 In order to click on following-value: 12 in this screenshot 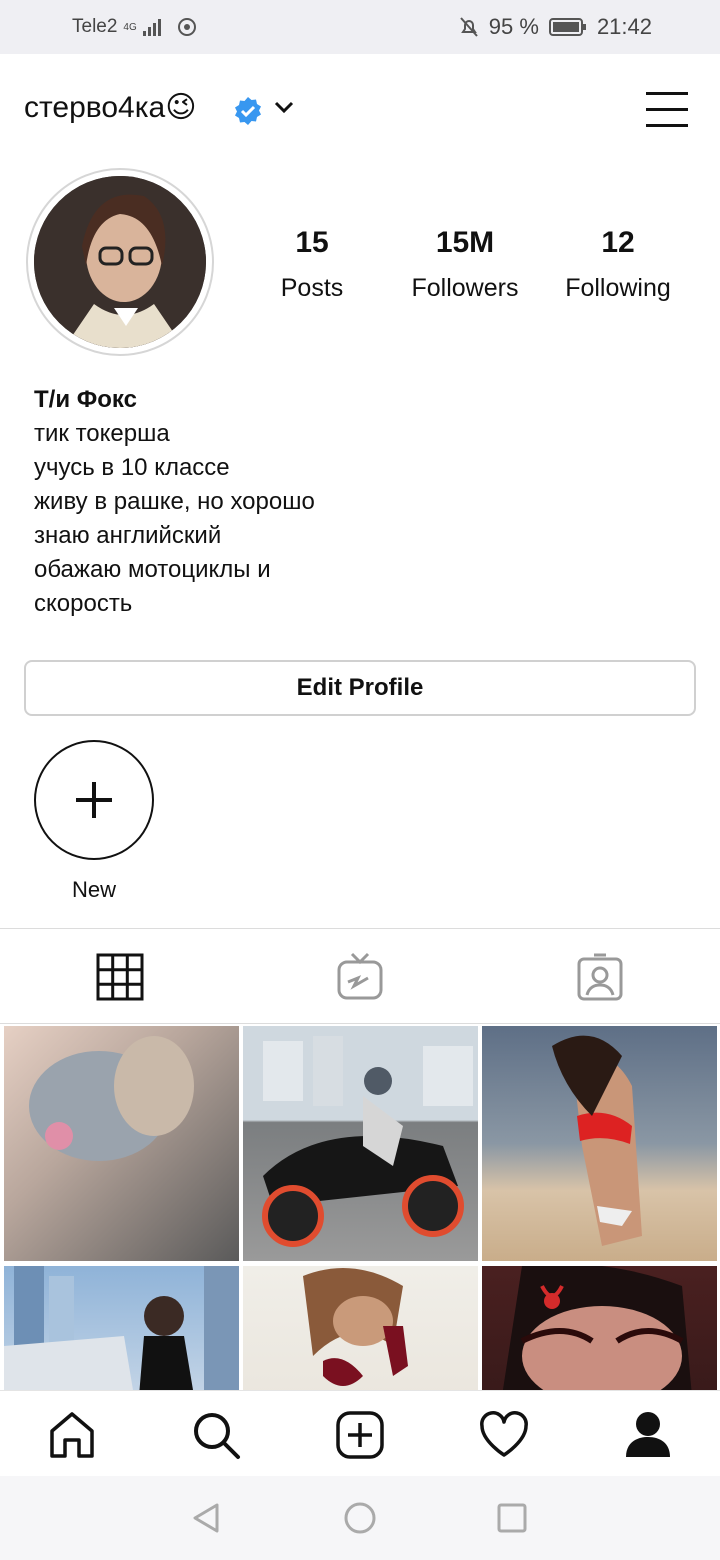, I will do `click(618, 242)`.